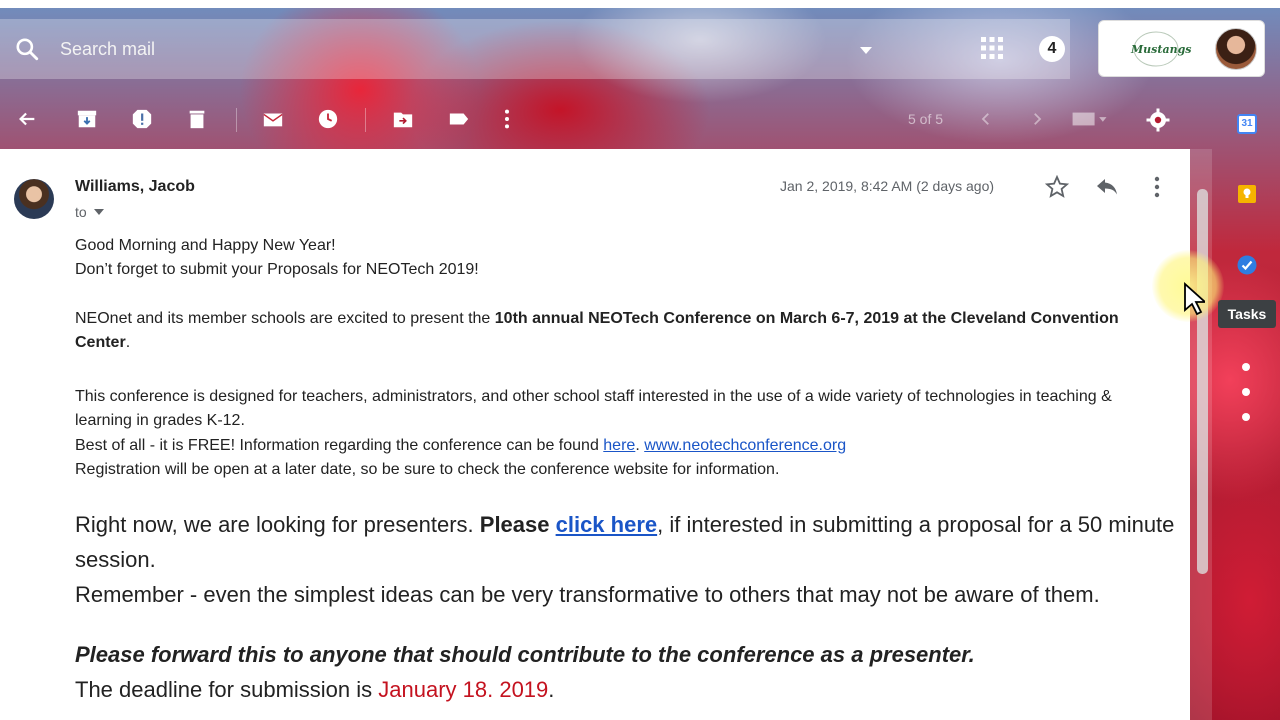 The image size is (1280, 720). What do you see at coordinates (27, 49) in the screenshot?
I see `search-icon` at bounding box center [27, 49].